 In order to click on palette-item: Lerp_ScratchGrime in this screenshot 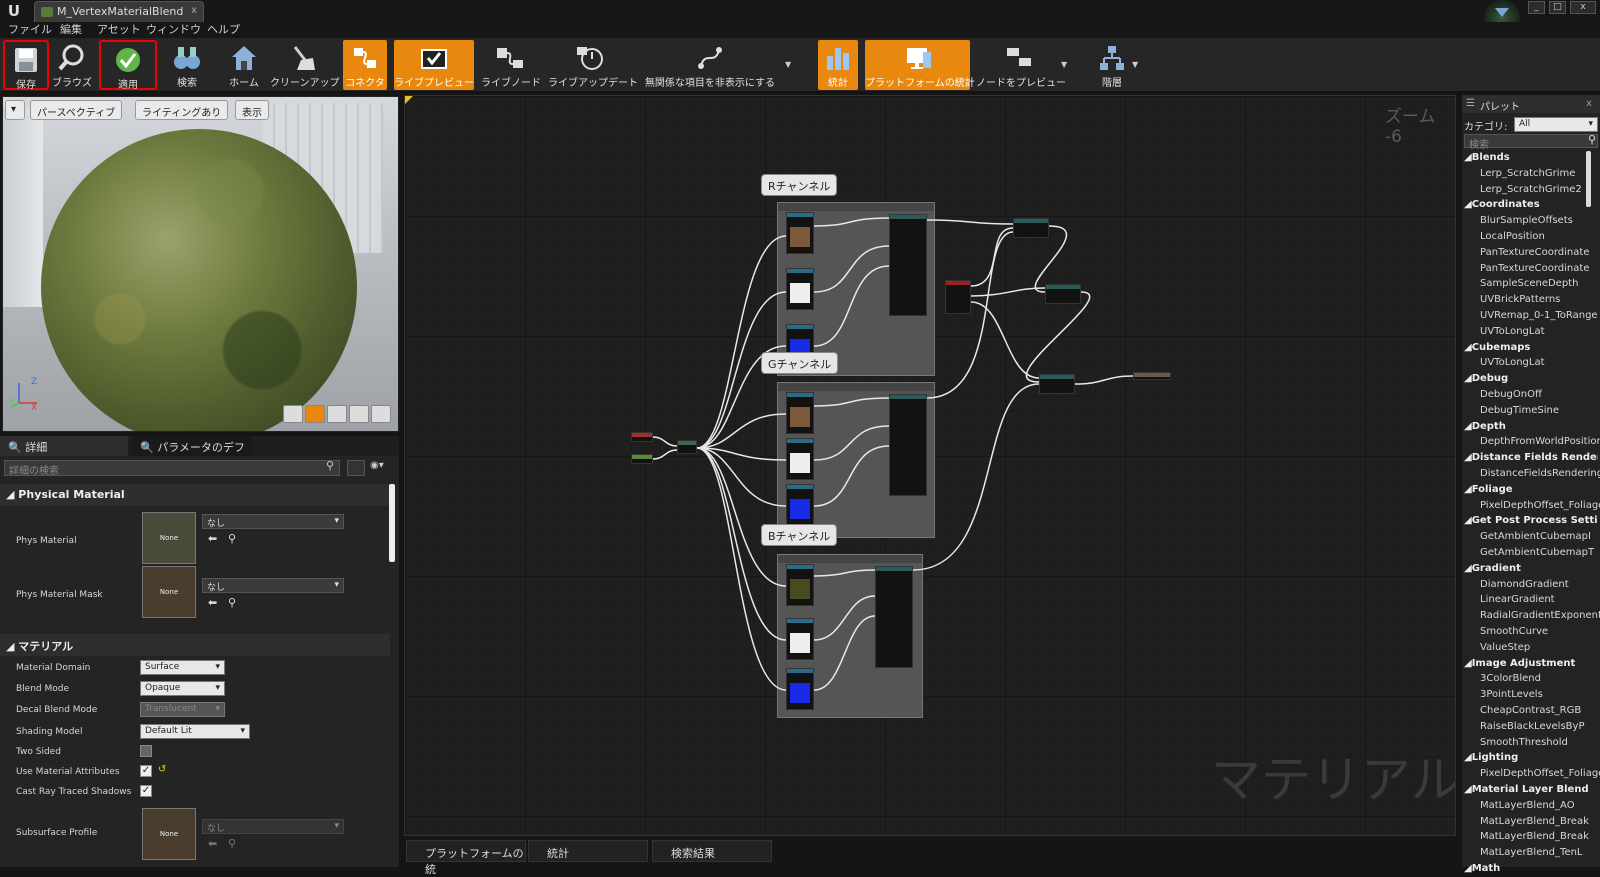, I will do `click(1540, 173)`.